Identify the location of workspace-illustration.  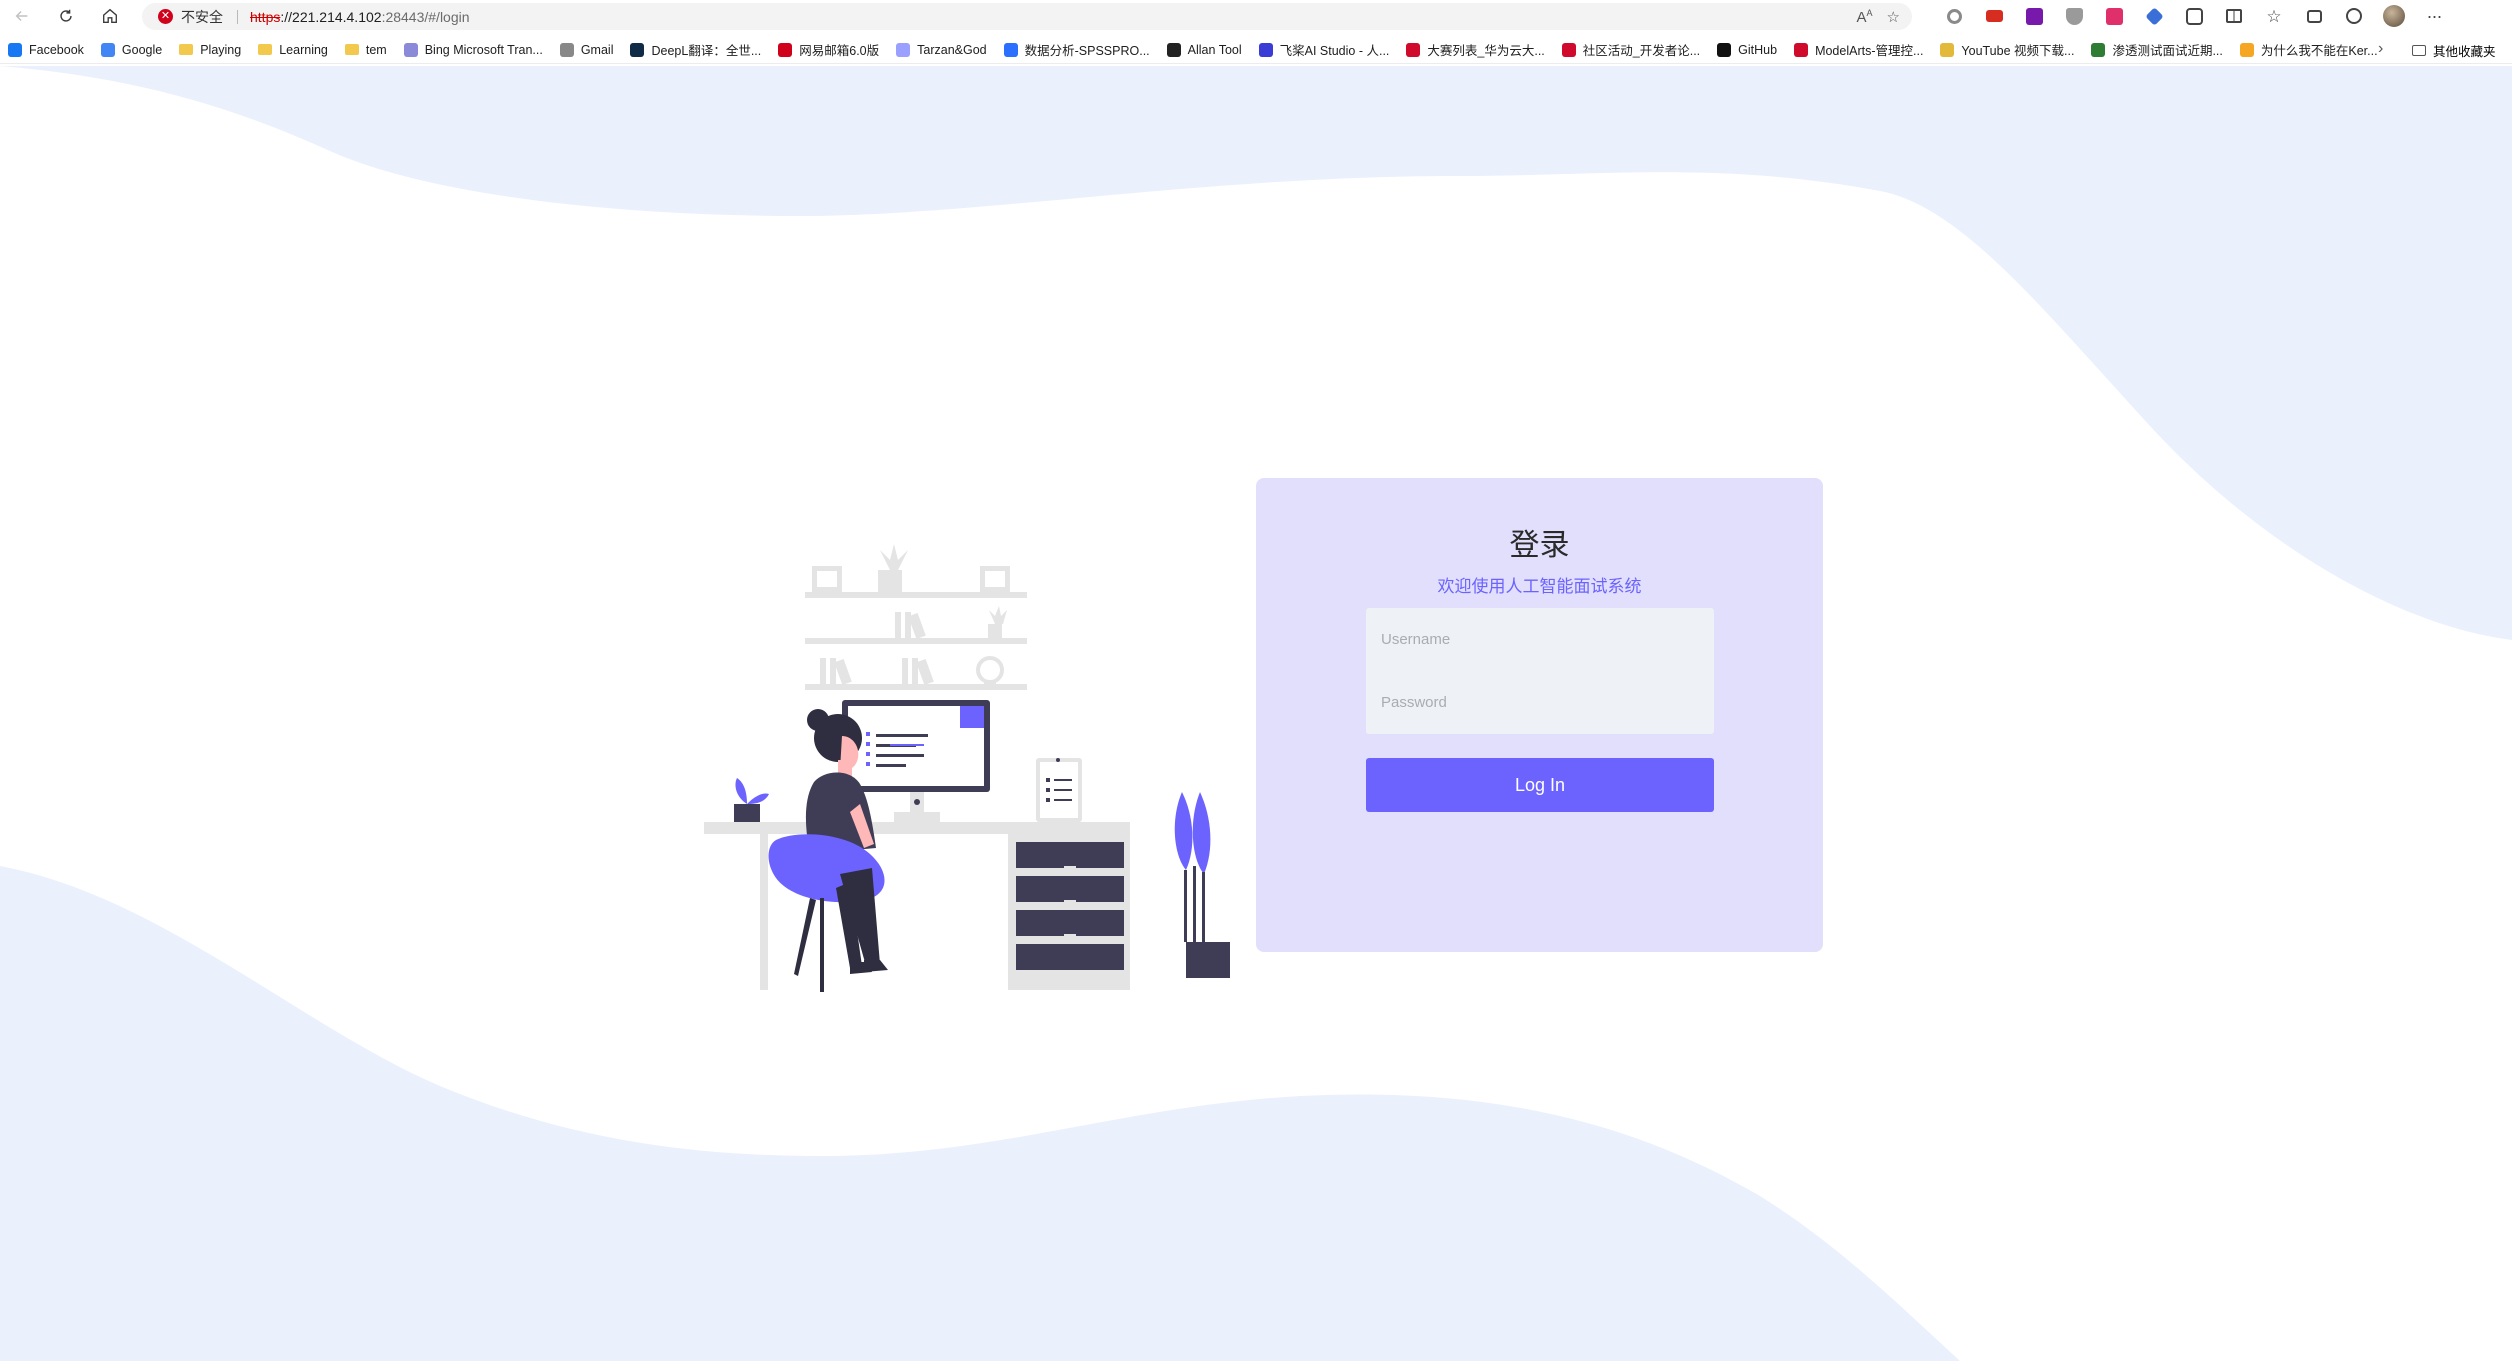
(967, 768).